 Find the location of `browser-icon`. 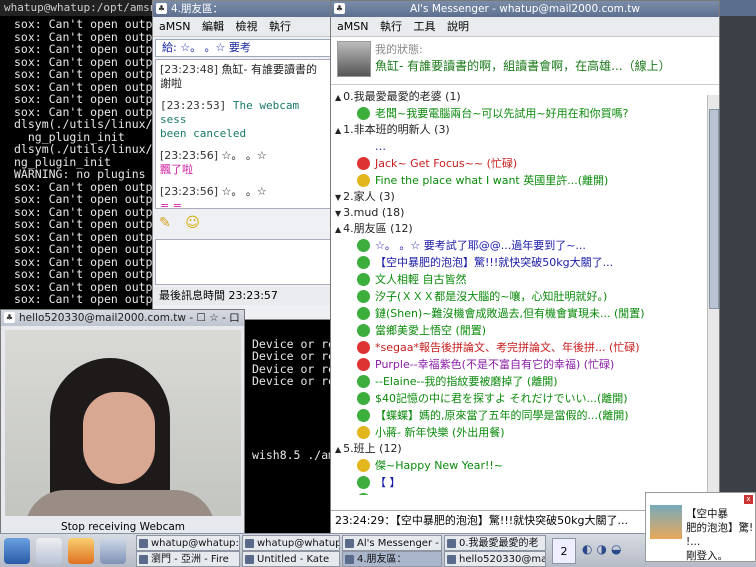

browser-icon is located at coordinates (81, 551).